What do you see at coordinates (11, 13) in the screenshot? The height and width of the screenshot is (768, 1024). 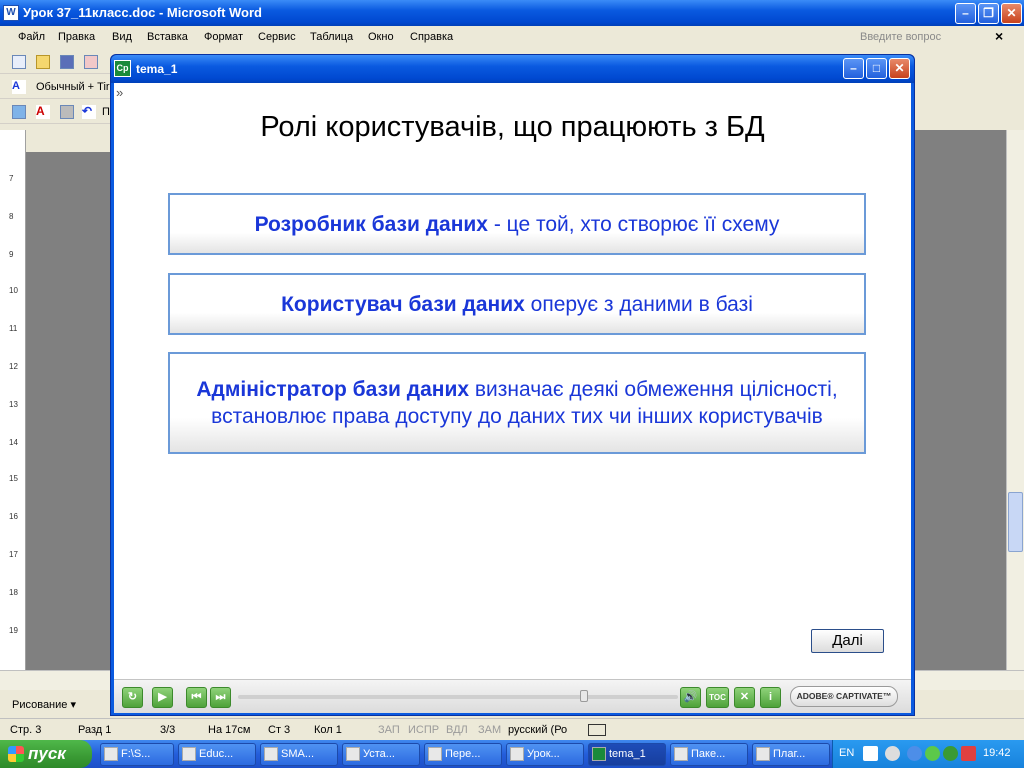 I see `word-doc-icon: W` at bounding box center [11, 13].